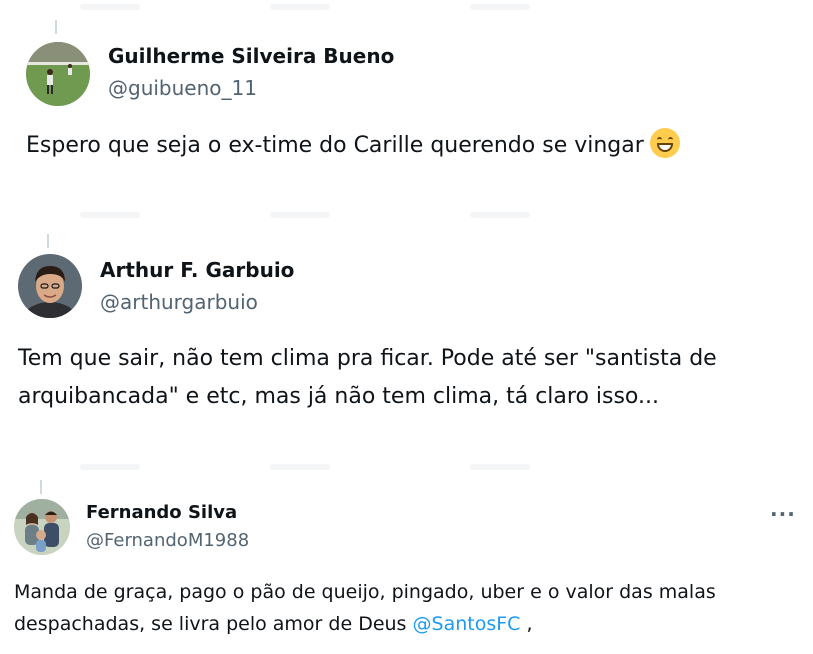  What do you see at coordinates (467, 624) in the screenshot?
I see `mention-link: @SantosFC` at bounding box center [467, 624].